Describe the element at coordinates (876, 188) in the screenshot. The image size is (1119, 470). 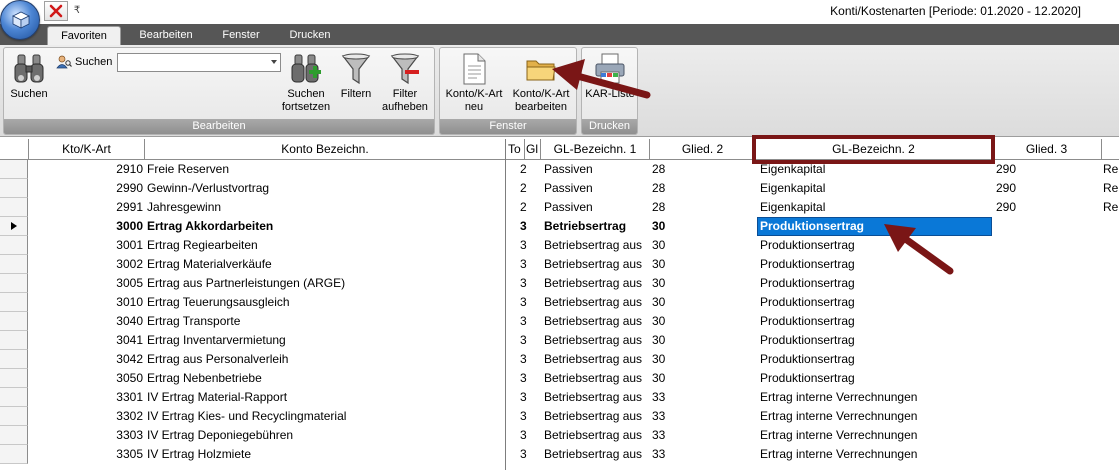
I see `cell-gl-bezeichnung-2: Eigenkapital` at that location.